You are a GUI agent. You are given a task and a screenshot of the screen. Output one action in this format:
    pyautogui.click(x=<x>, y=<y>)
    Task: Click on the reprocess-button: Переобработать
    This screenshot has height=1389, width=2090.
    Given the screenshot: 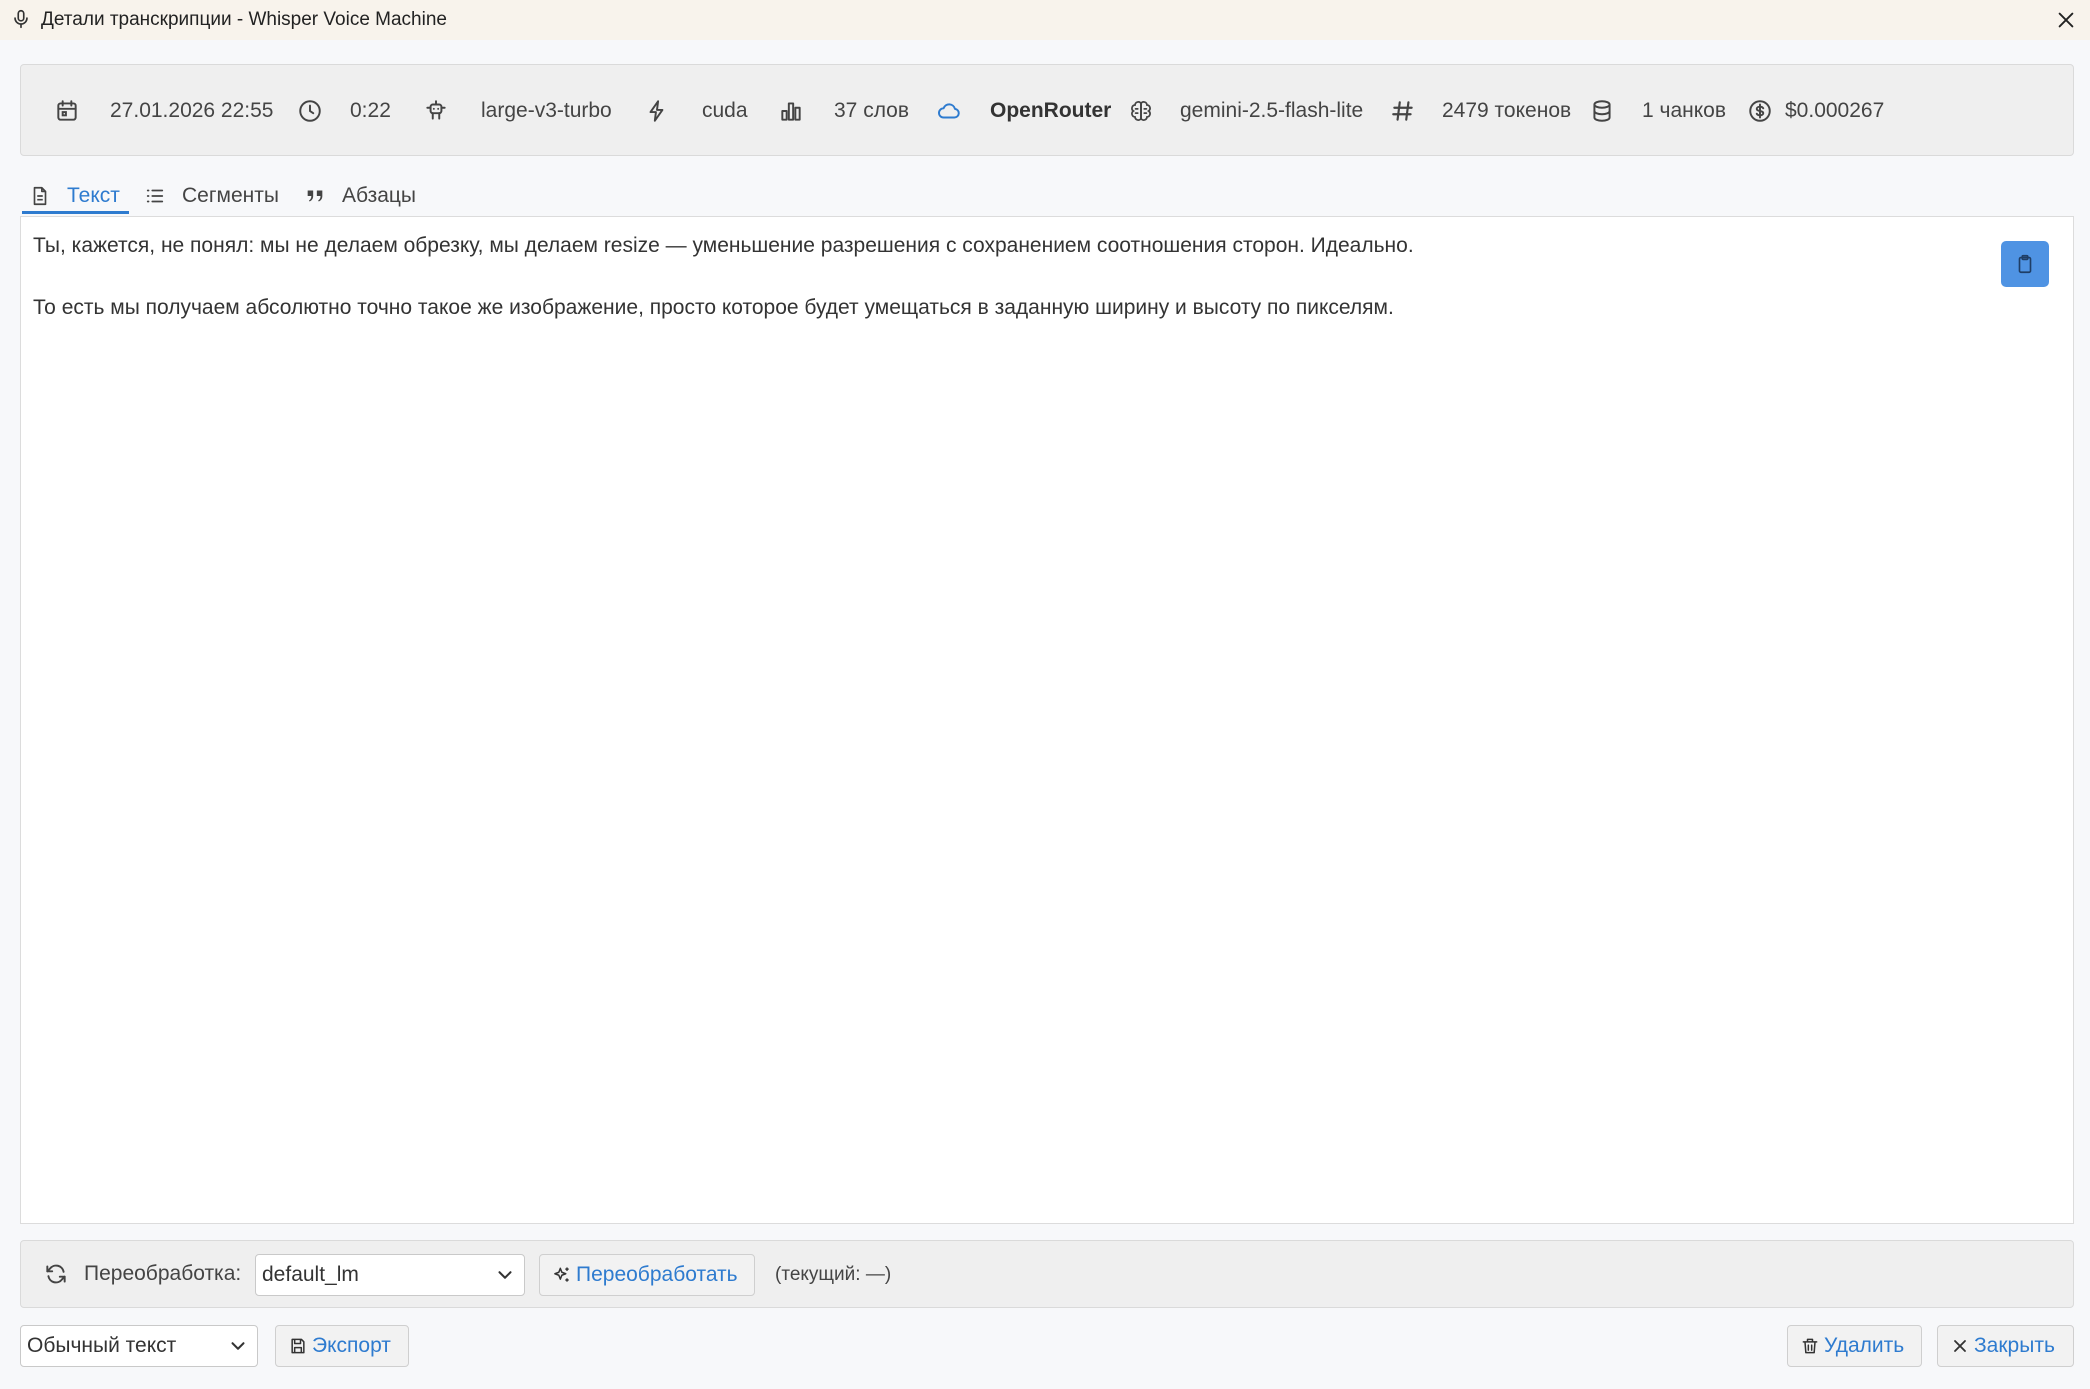 What is the action you would take?
    pyautogui.click(x=647, y=1275)
    